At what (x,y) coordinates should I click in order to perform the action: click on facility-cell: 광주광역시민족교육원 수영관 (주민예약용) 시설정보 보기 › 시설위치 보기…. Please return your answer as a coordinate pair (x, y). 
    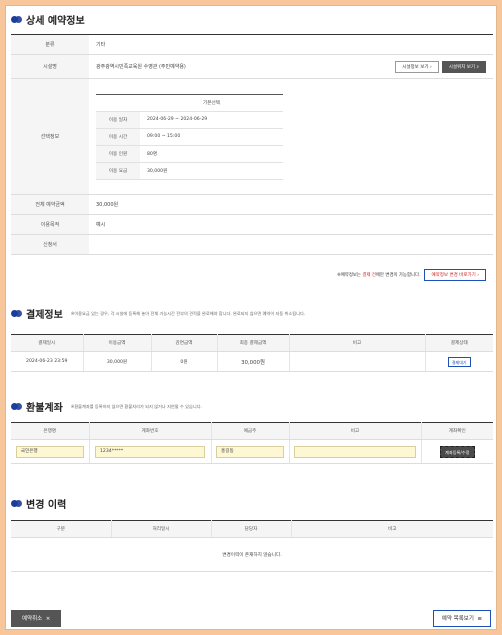
    Looking at the image, I should click on (291, 66).